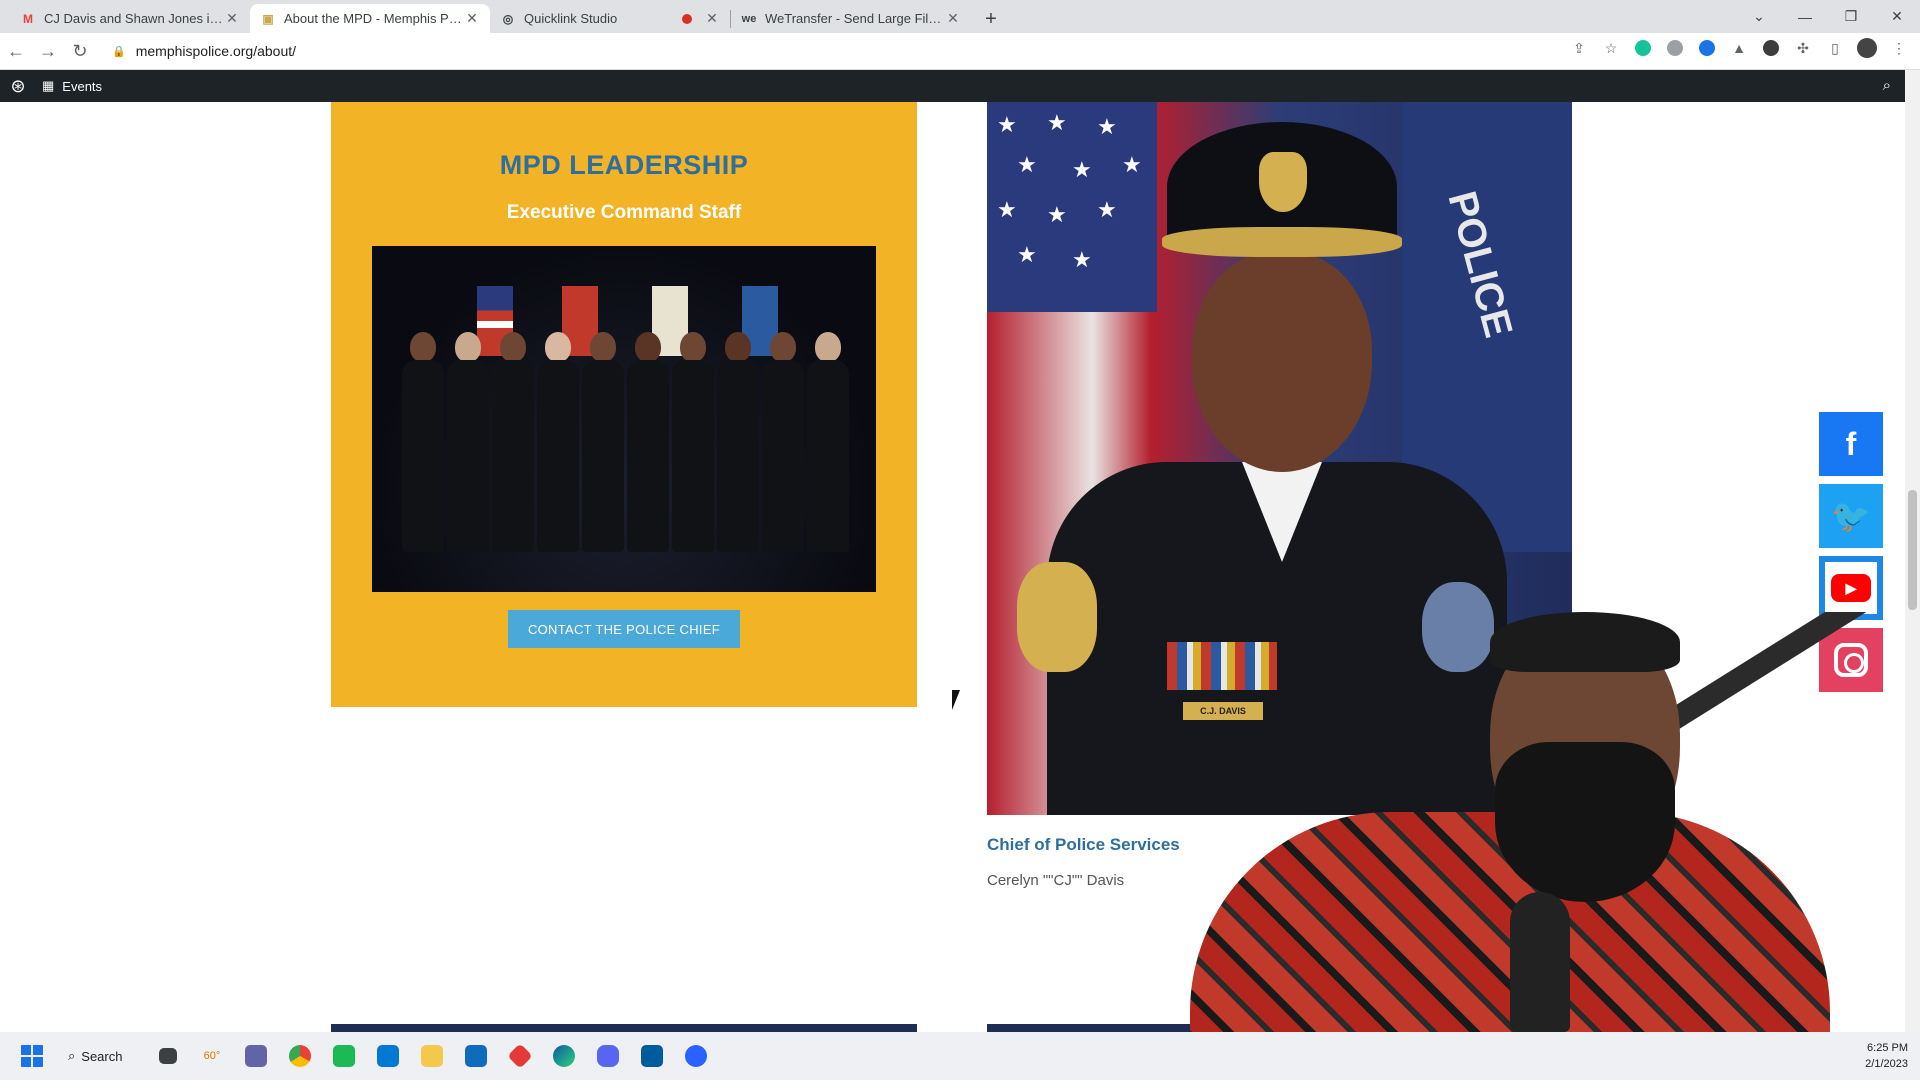 This screenshot has width=1920, height=1080. I want to click on window-controls: ⌄ — ❐ ✕, so click(1828, 16).